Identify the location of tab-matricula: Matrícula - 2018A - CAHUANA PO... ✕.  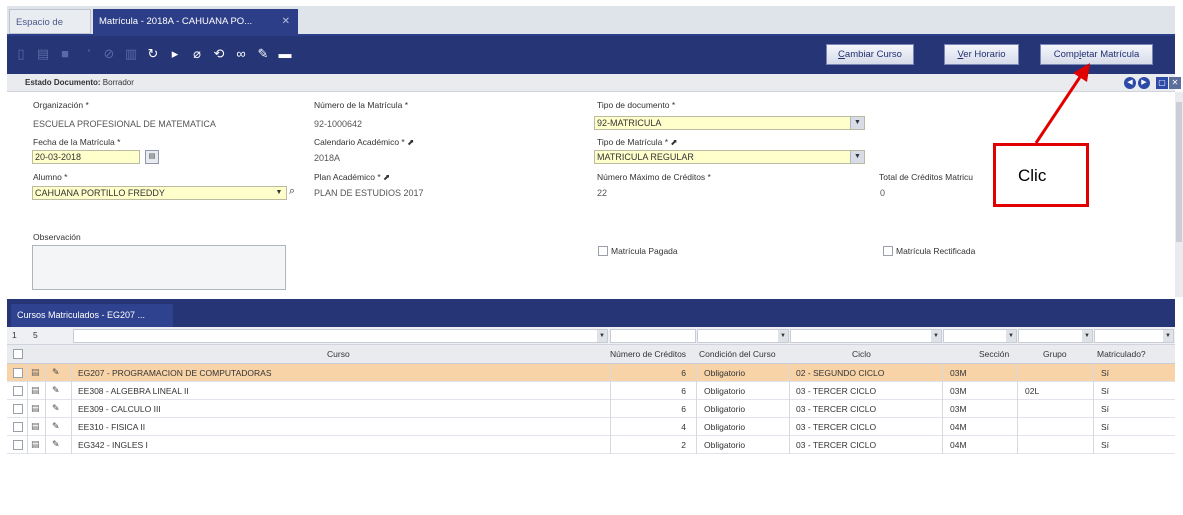
(195, 21).